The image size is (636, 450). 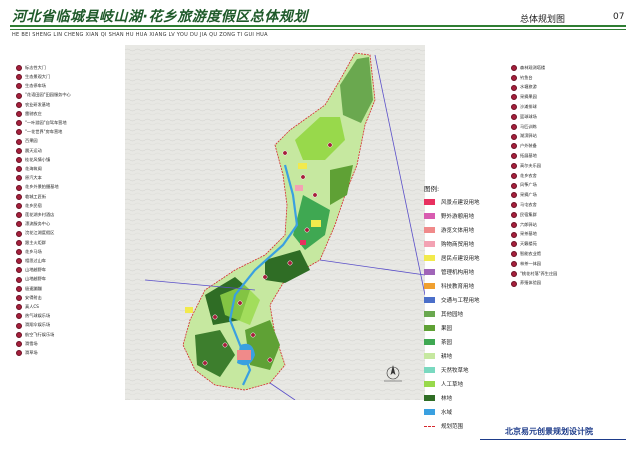 I want to click on poi-list-item: 养殖体验园, so click(x=526, y=283).